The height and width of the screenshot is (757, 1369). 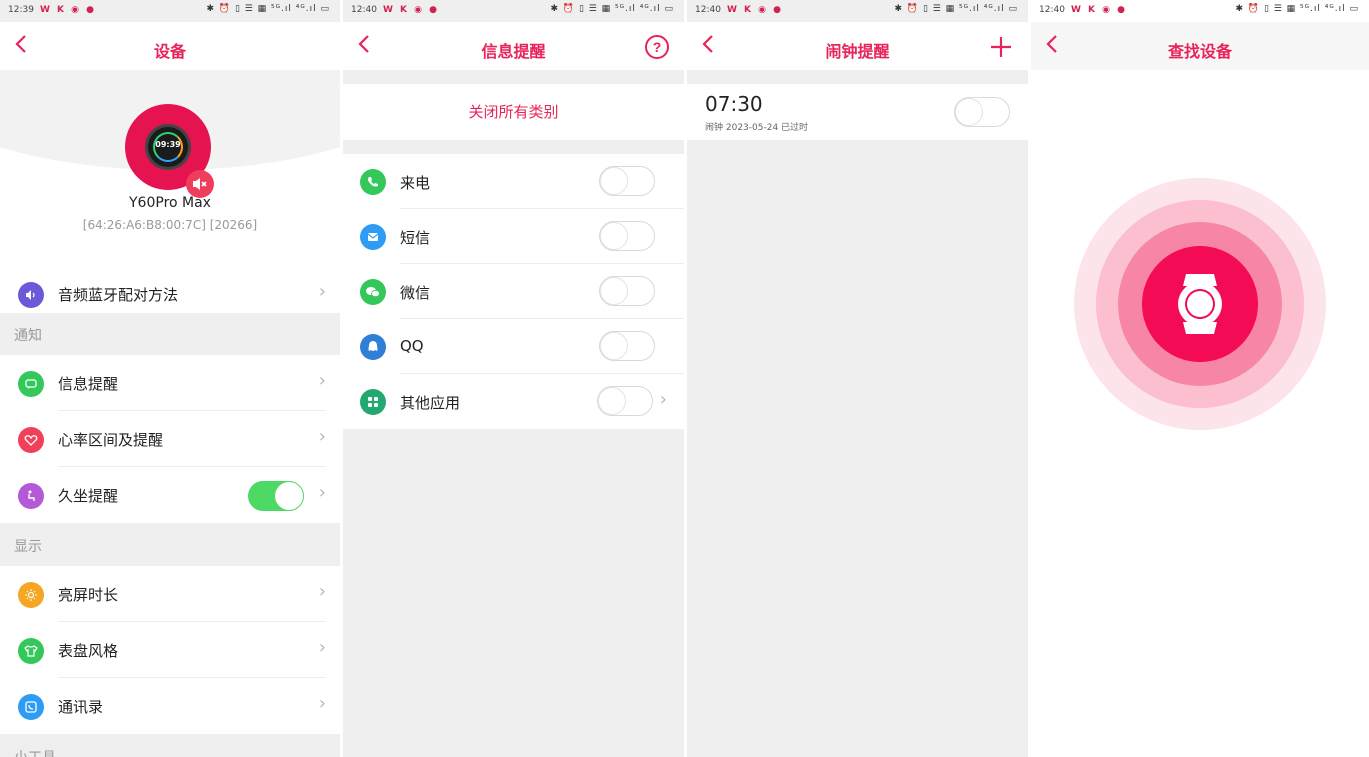 I want to click on sedentary-icon, so click(x=31, y=496).